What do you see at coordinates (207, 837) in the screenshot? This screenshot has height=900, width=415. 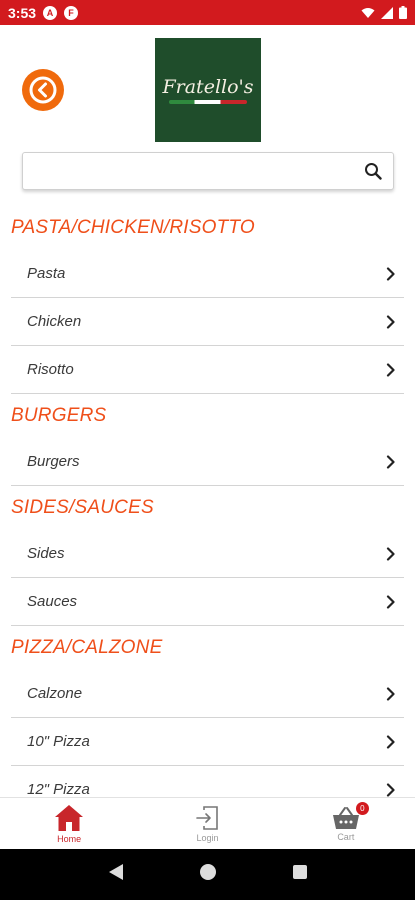 I see `nav-login-label: Login` at bounding box center [207, 837].